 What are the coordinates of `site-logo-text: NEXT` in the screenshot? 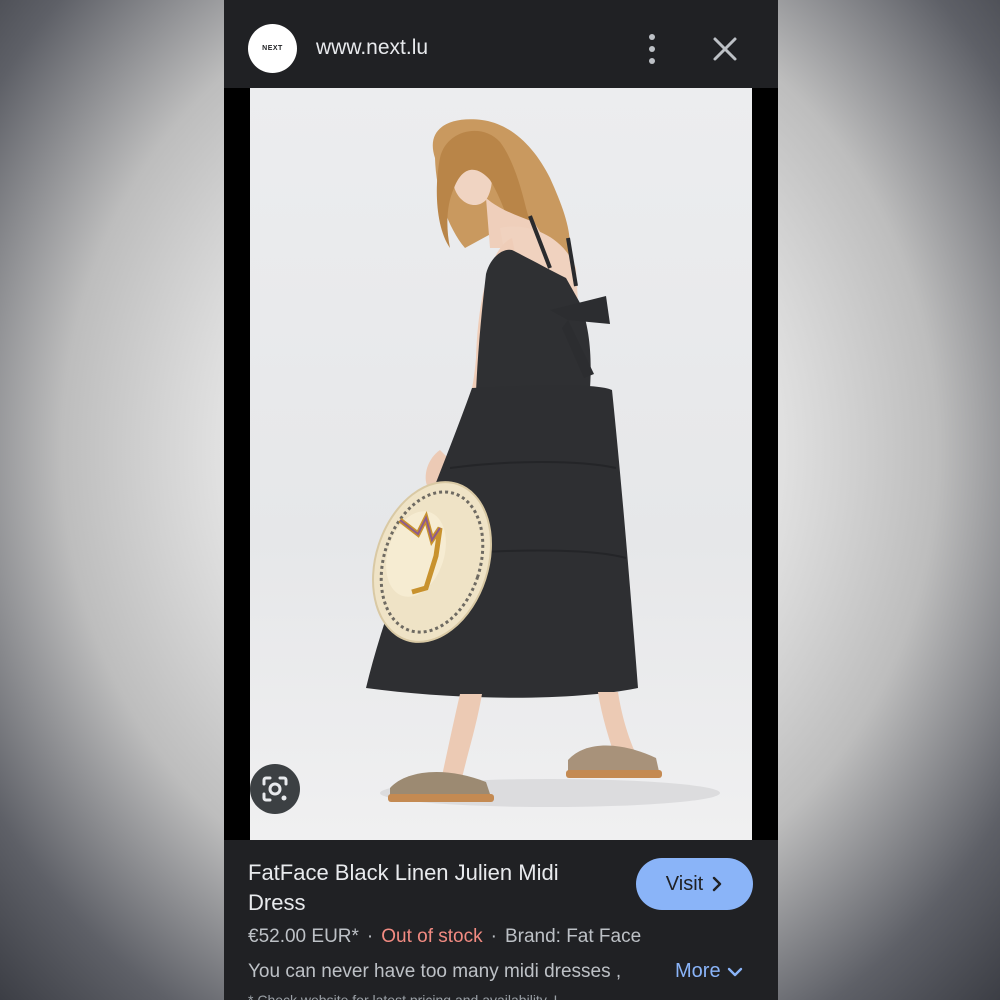 It's located at (272, 48).